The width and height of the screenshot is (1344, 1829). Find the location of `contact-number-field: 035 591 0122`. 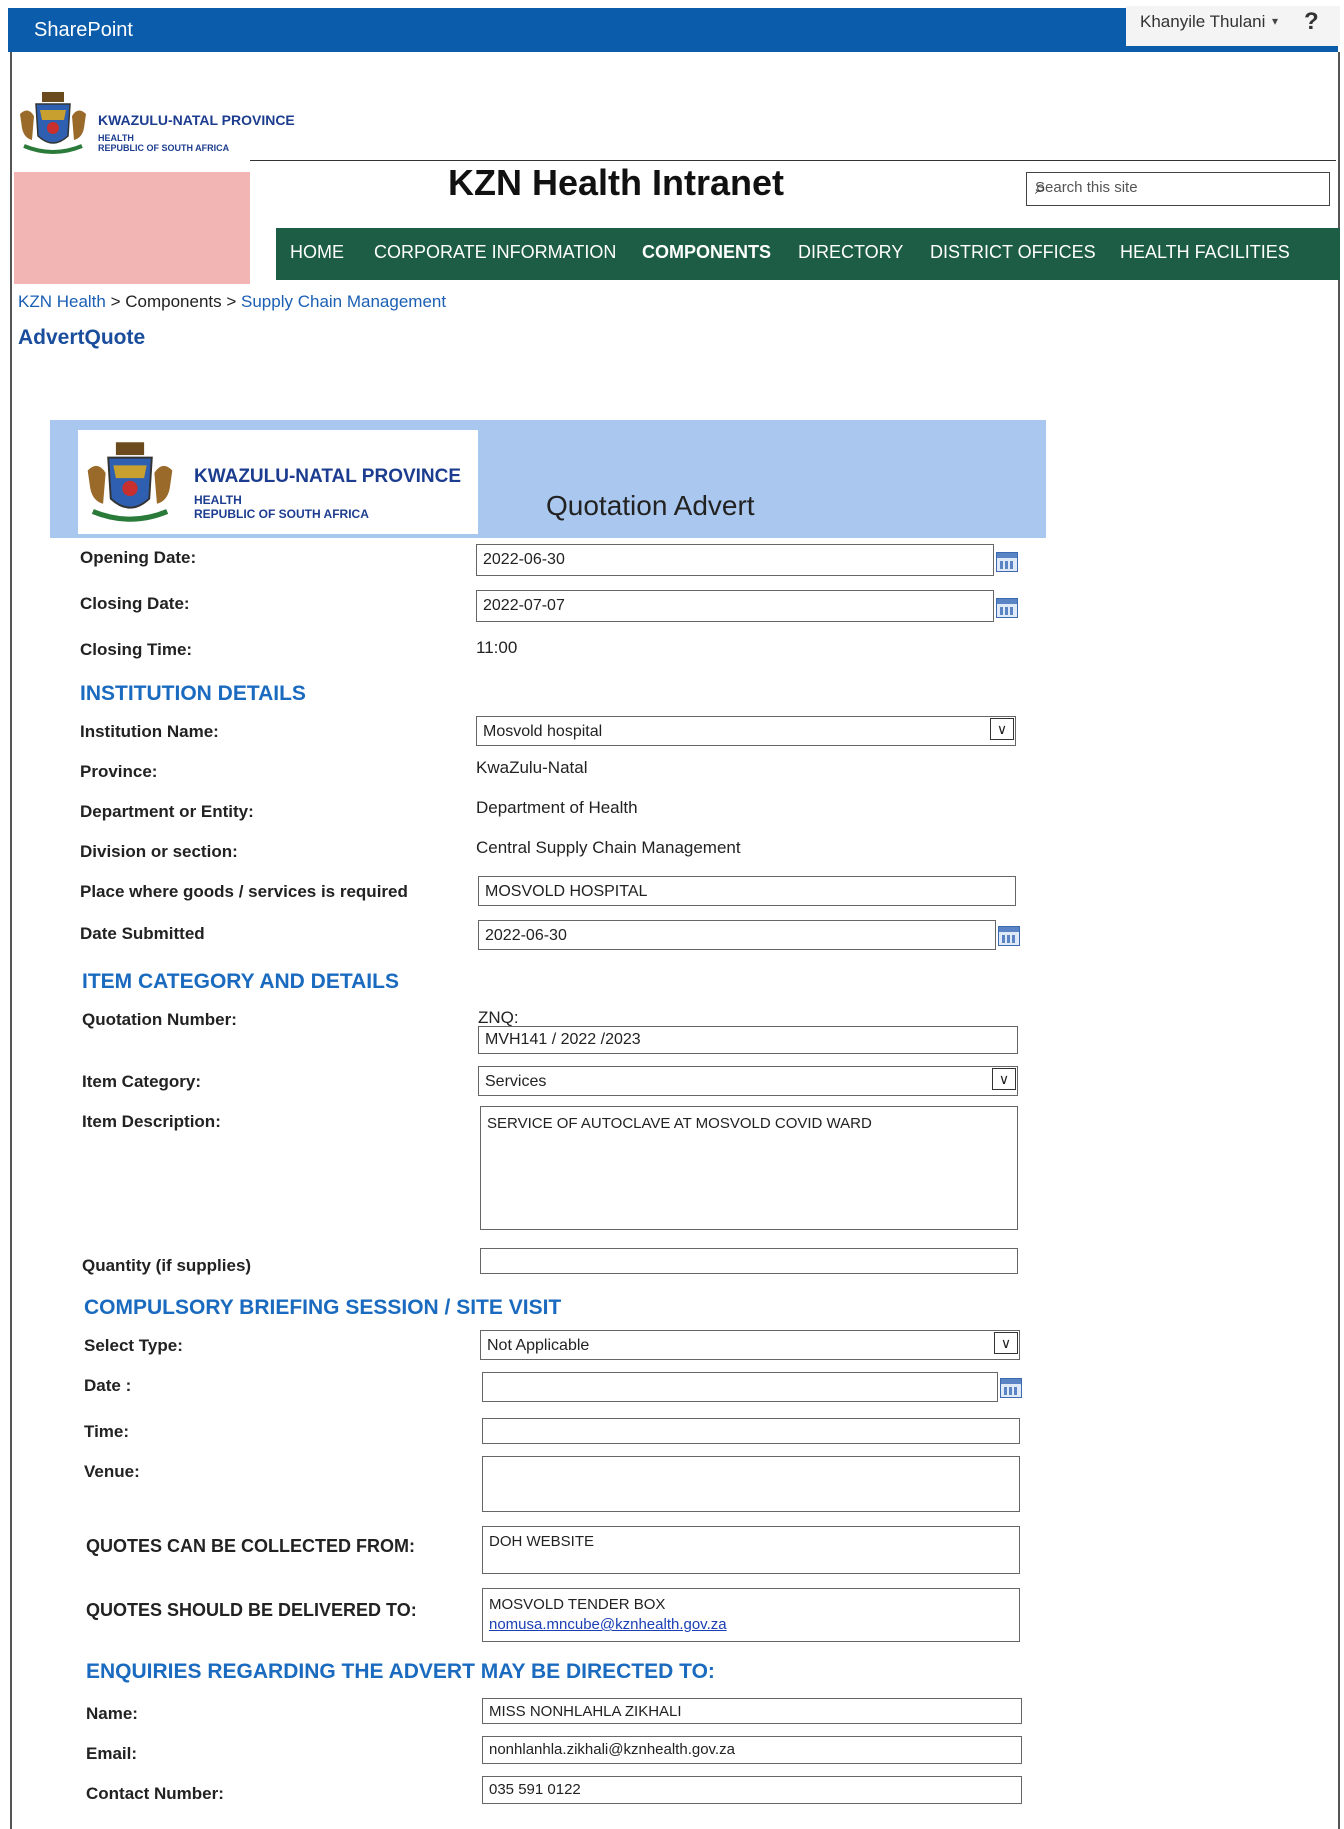

contact-number-field: 035 591 0122 is located at coordinates (752, 1790).